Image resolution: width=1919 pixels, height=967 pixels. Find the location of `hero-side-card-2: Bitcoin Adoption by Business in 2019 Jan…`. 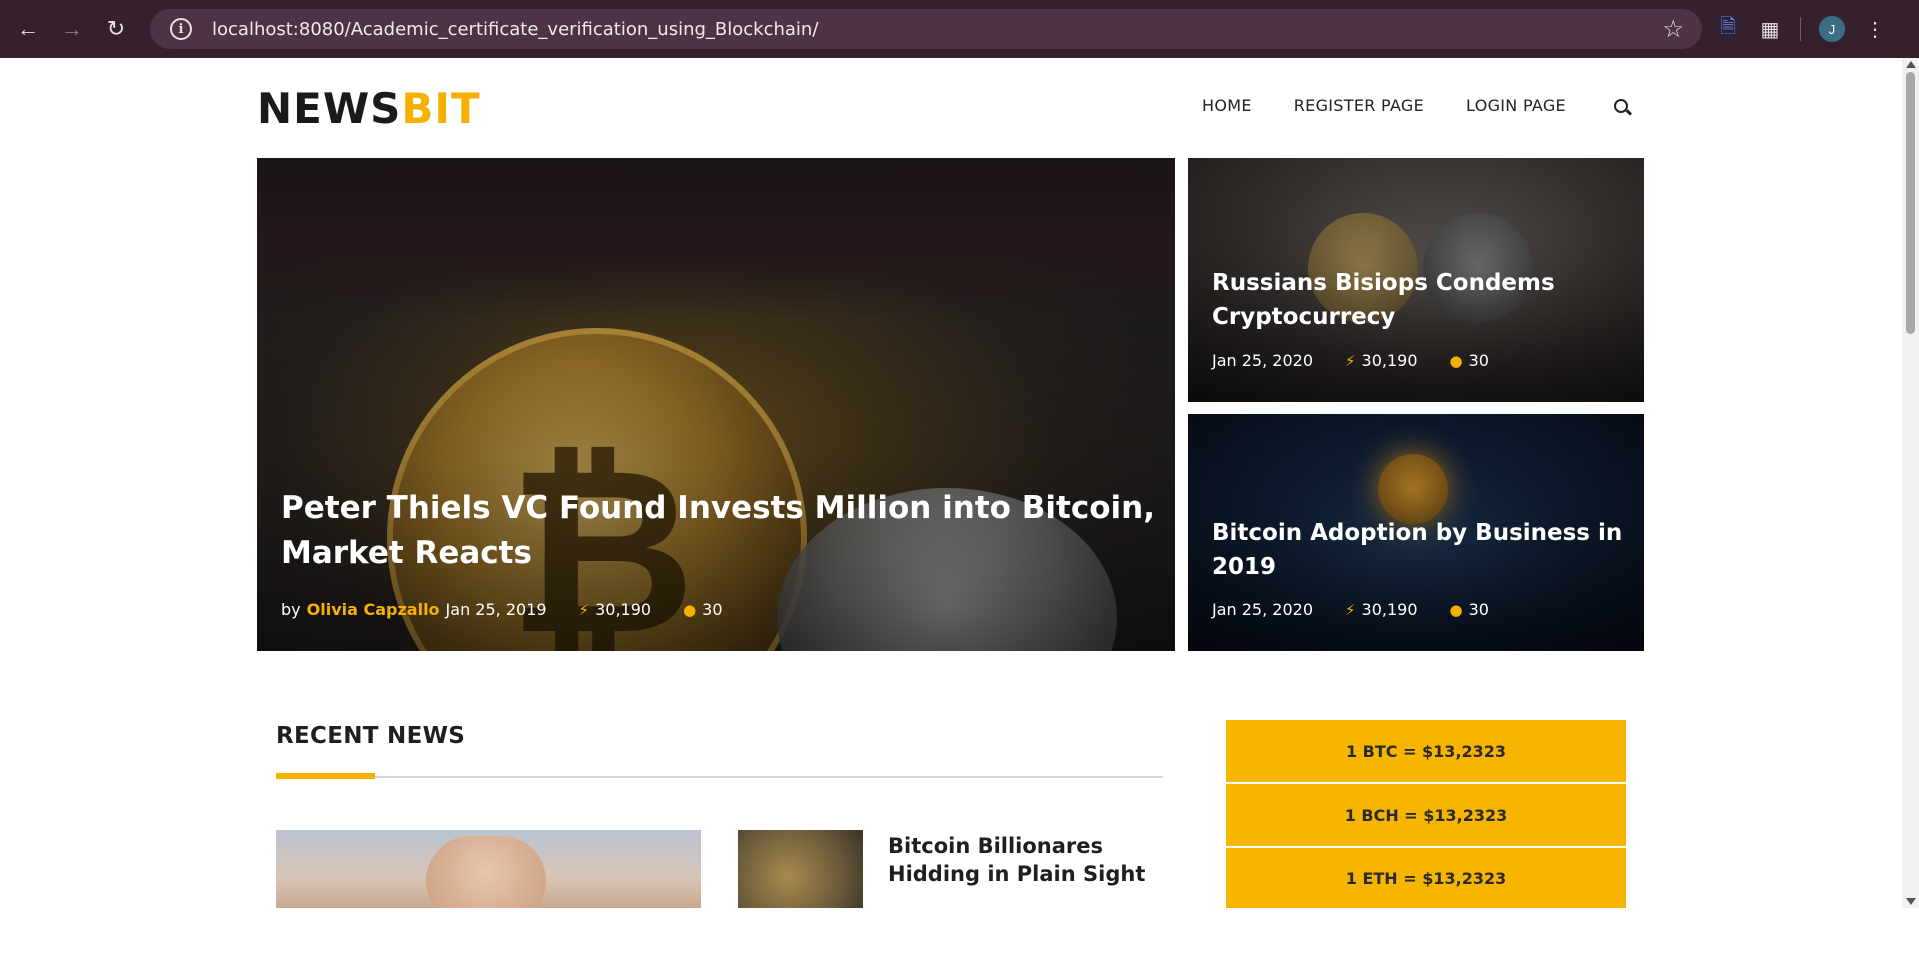

hero-side-card-2: Bitcoin Adoption by Business in 2019 Jan… is located at coordinates (1416, 532).